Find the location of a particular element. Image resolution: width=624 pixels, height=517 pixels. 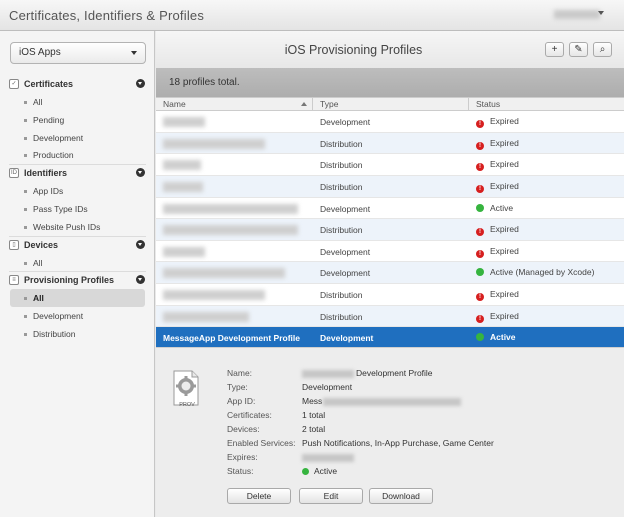

detail-value: Mess is located at coordinates (382, 401).